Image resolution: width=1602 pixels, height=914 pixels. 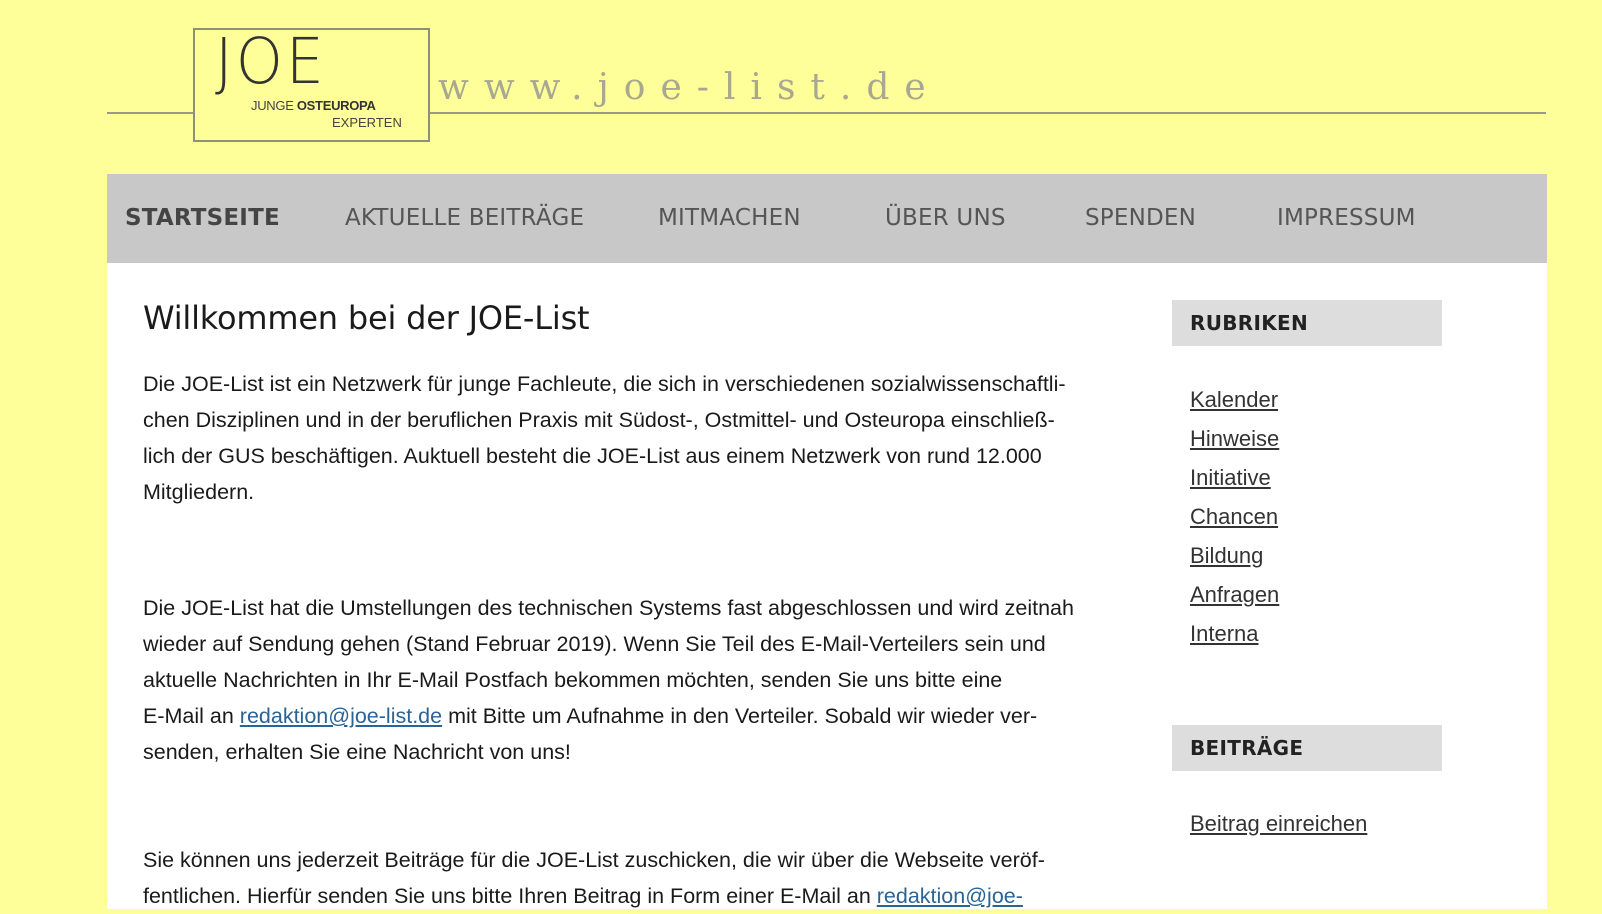 I want to click on nav-startseite: STARTSEITE, so click(x=202, y=218).